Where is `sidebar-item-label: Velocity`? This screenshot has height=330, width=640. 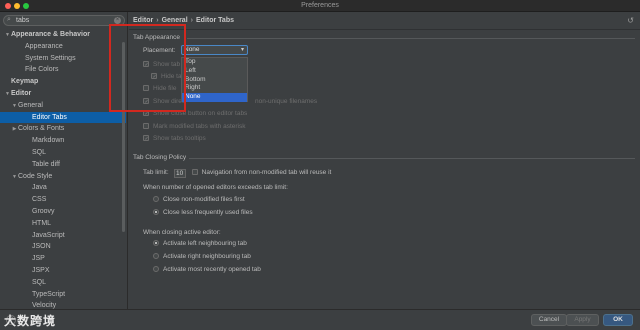
sidebar-item-label: Velocity is located at coordinates (44, 305).